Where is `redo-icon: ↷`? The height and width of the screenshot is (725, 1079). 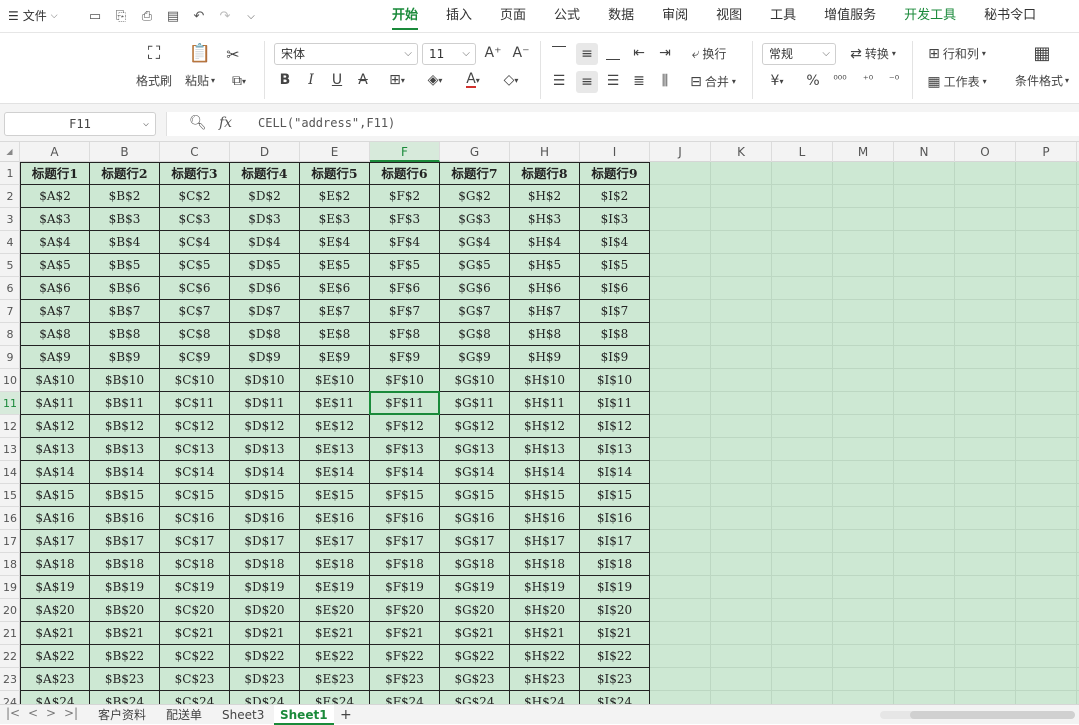 redo-icon: ↷ is located at coordinates (225, 16).